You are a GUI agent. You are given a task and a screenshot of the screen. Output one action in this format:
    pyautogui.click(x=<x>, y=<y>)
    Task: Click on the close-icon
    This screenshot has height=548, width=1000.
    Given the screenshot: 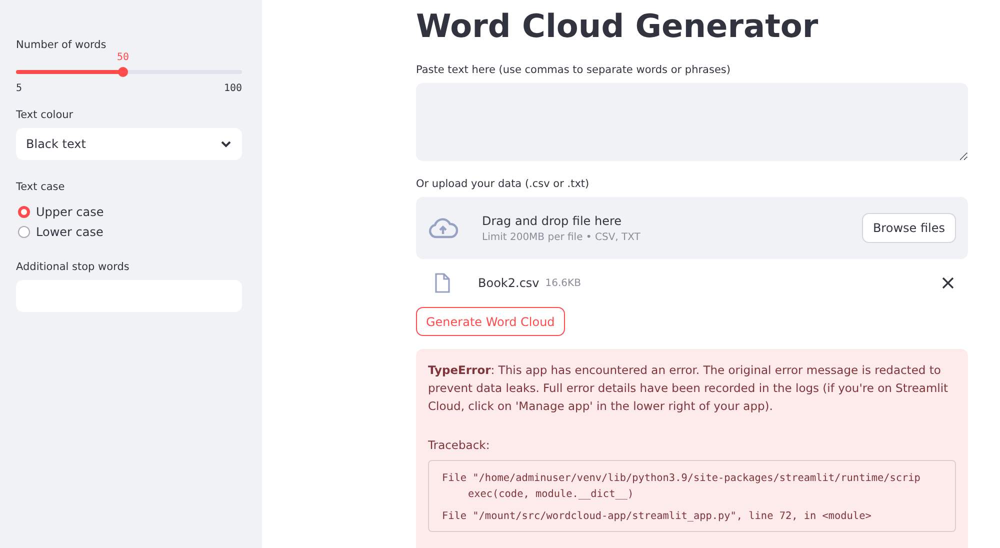 What is the action you would take?
    pyautogui.click(x=948, y=283)
    